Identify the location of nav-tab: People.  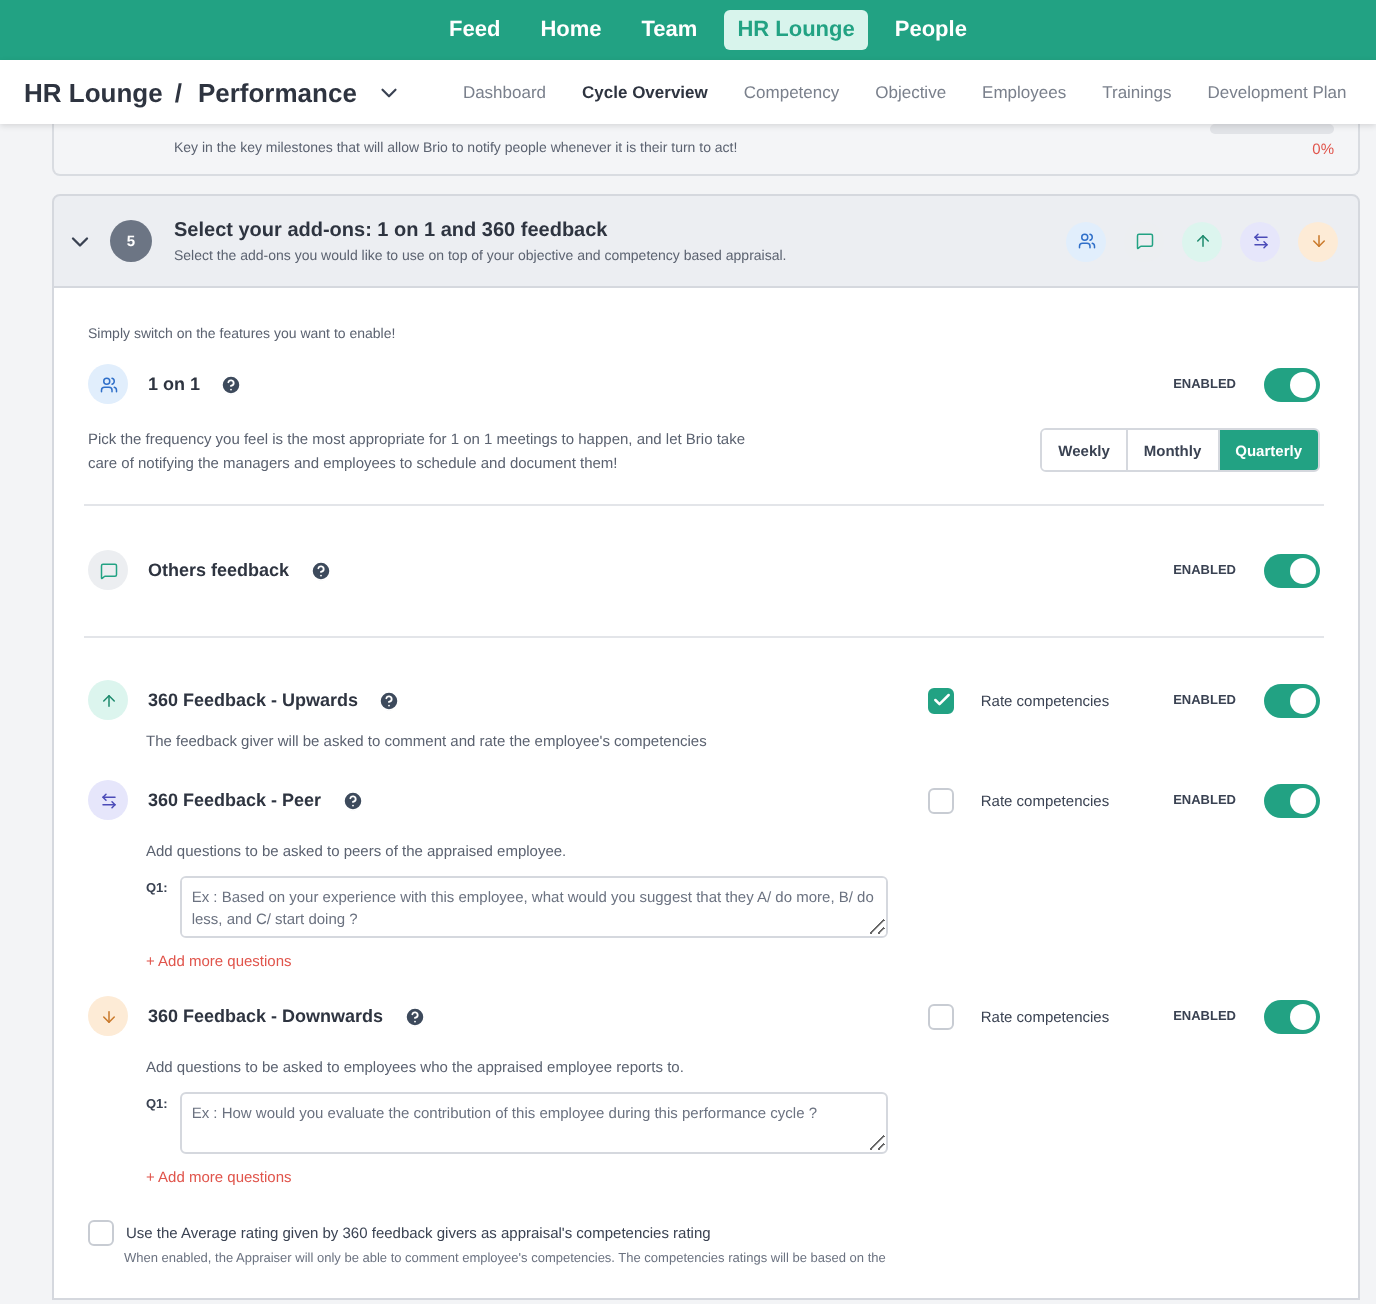
(930, 30).